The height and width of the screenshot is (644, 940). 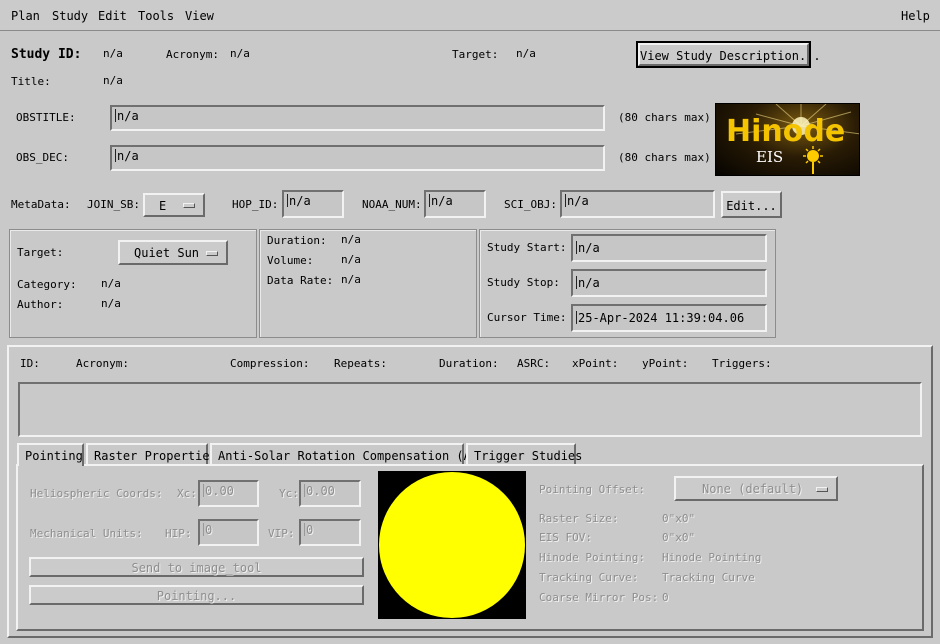 I want to click on obsdec-hint: (80 chars max), so click(x=664, y=157).